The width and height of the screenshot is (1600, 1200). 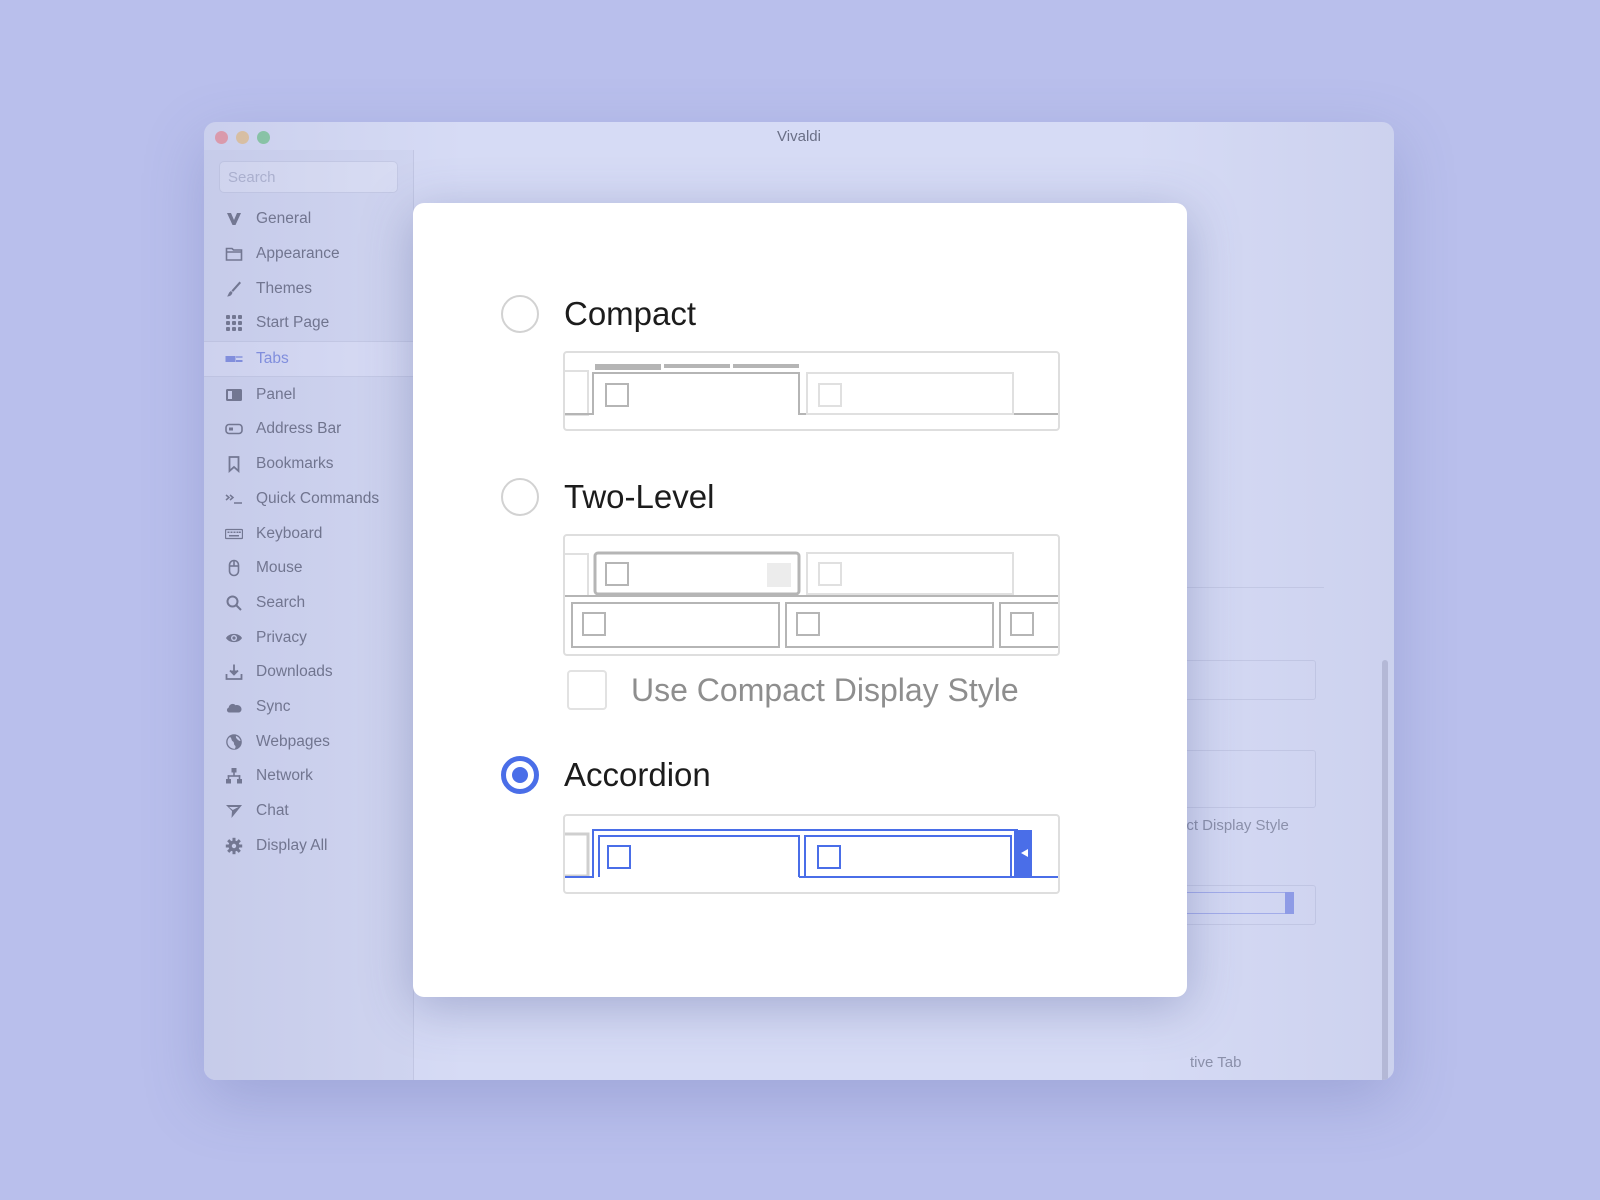 I want to click on sidebar-item-tabs: Tabs, so click(x=308, y=359).